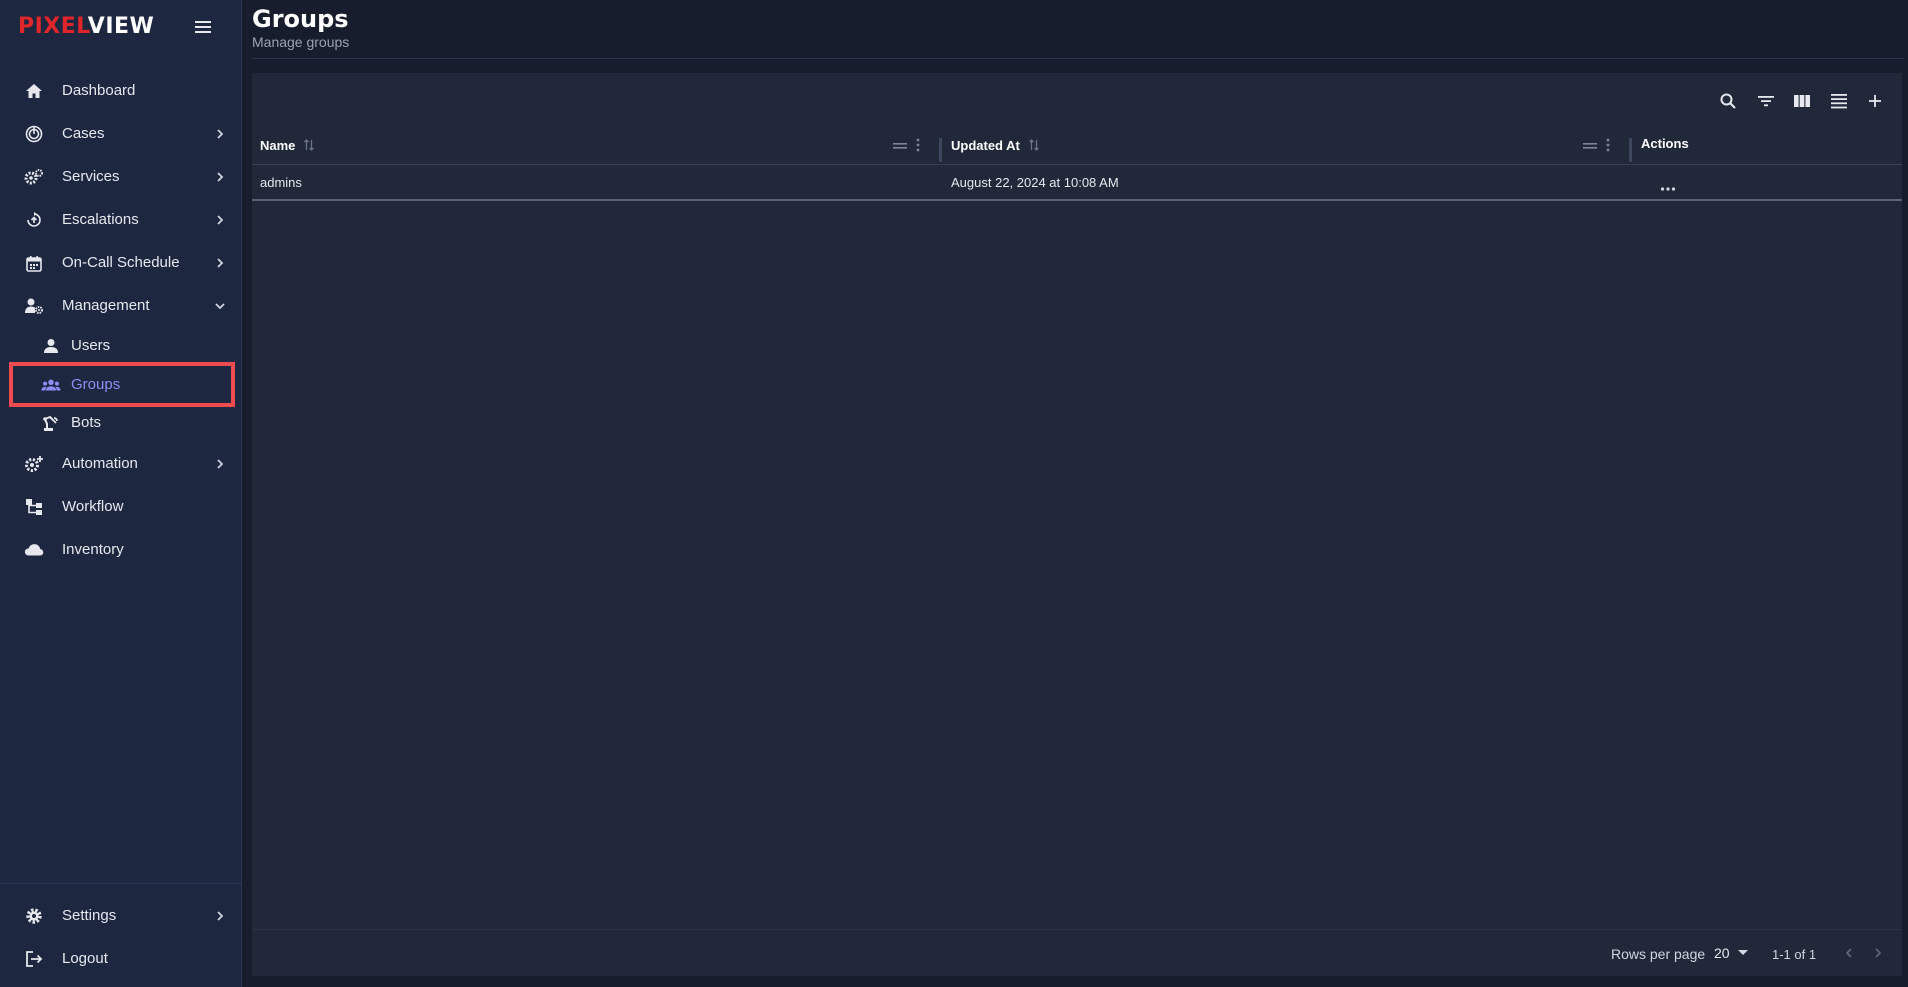 This screenshot has width=1908, height=987. I want to click on sidebar-item-label: Inventory, so click(93, 549).